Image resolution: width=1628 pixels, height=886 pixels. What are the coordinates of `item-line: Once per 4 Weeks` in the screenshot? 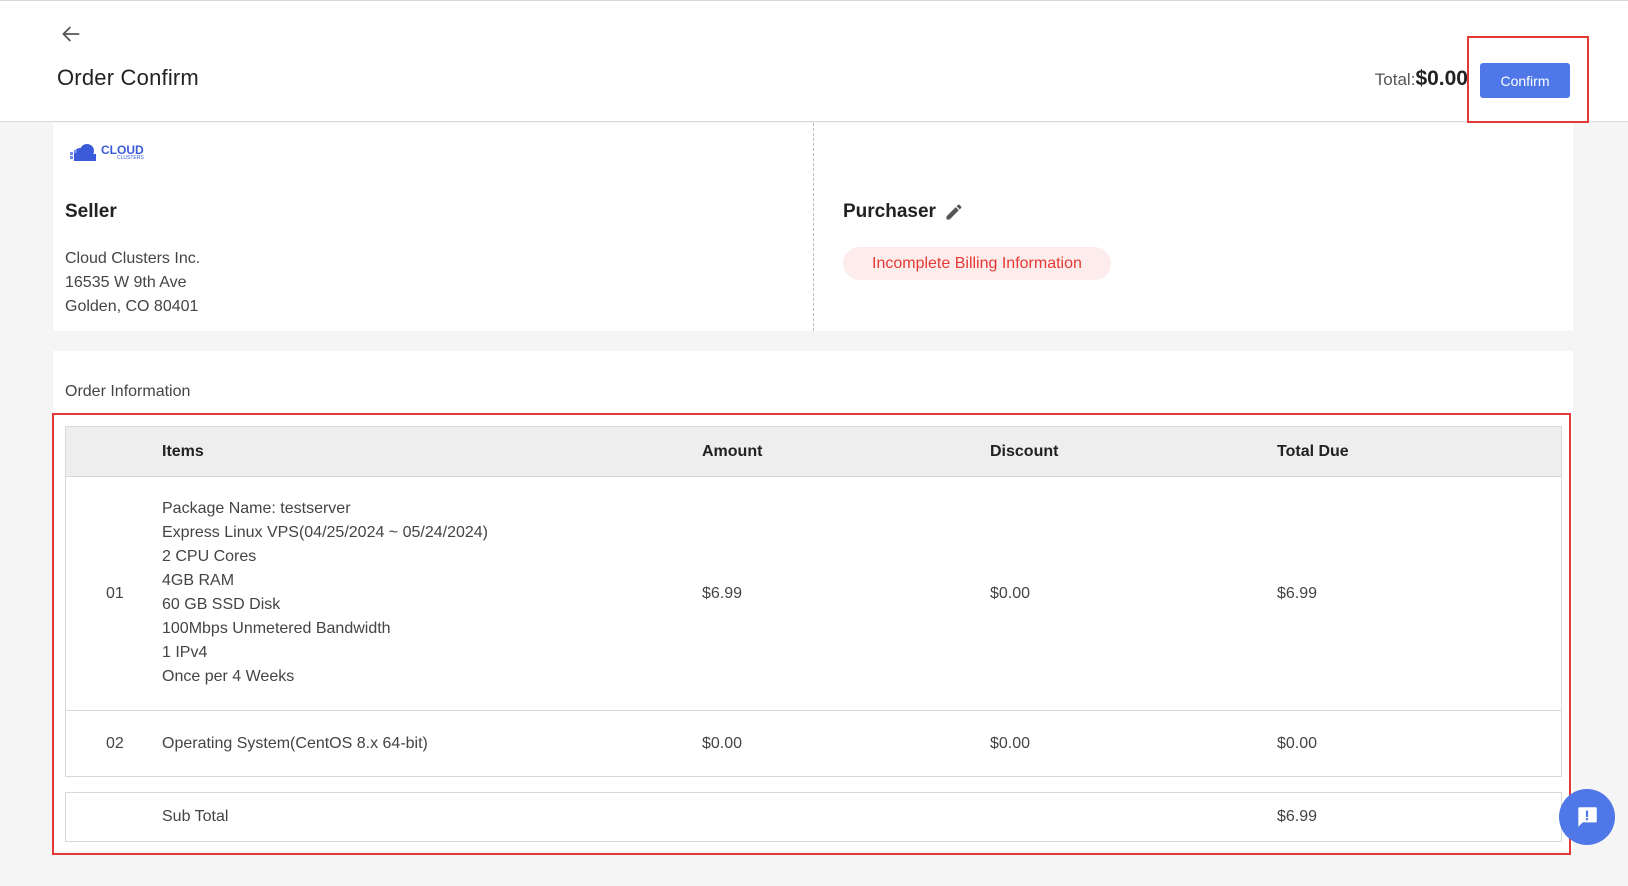 It's located at (228, 676).